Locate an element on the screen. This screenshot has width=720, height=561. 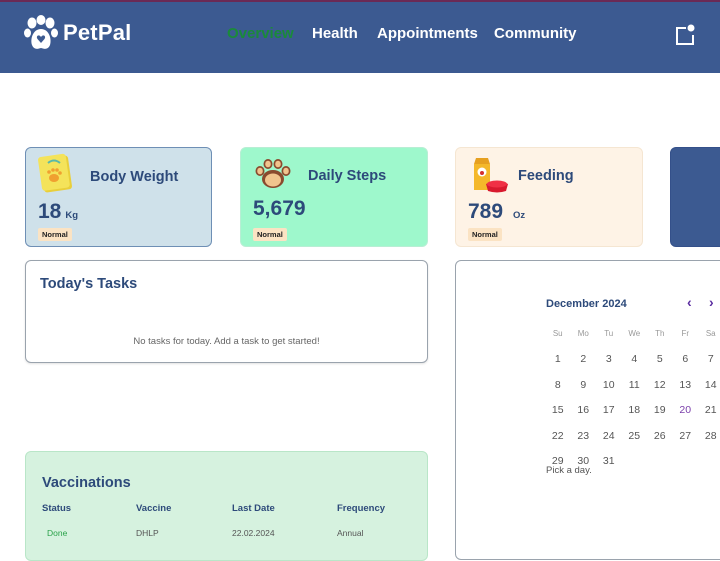
calendar-day: 4 is located at coordinates (635, 359).